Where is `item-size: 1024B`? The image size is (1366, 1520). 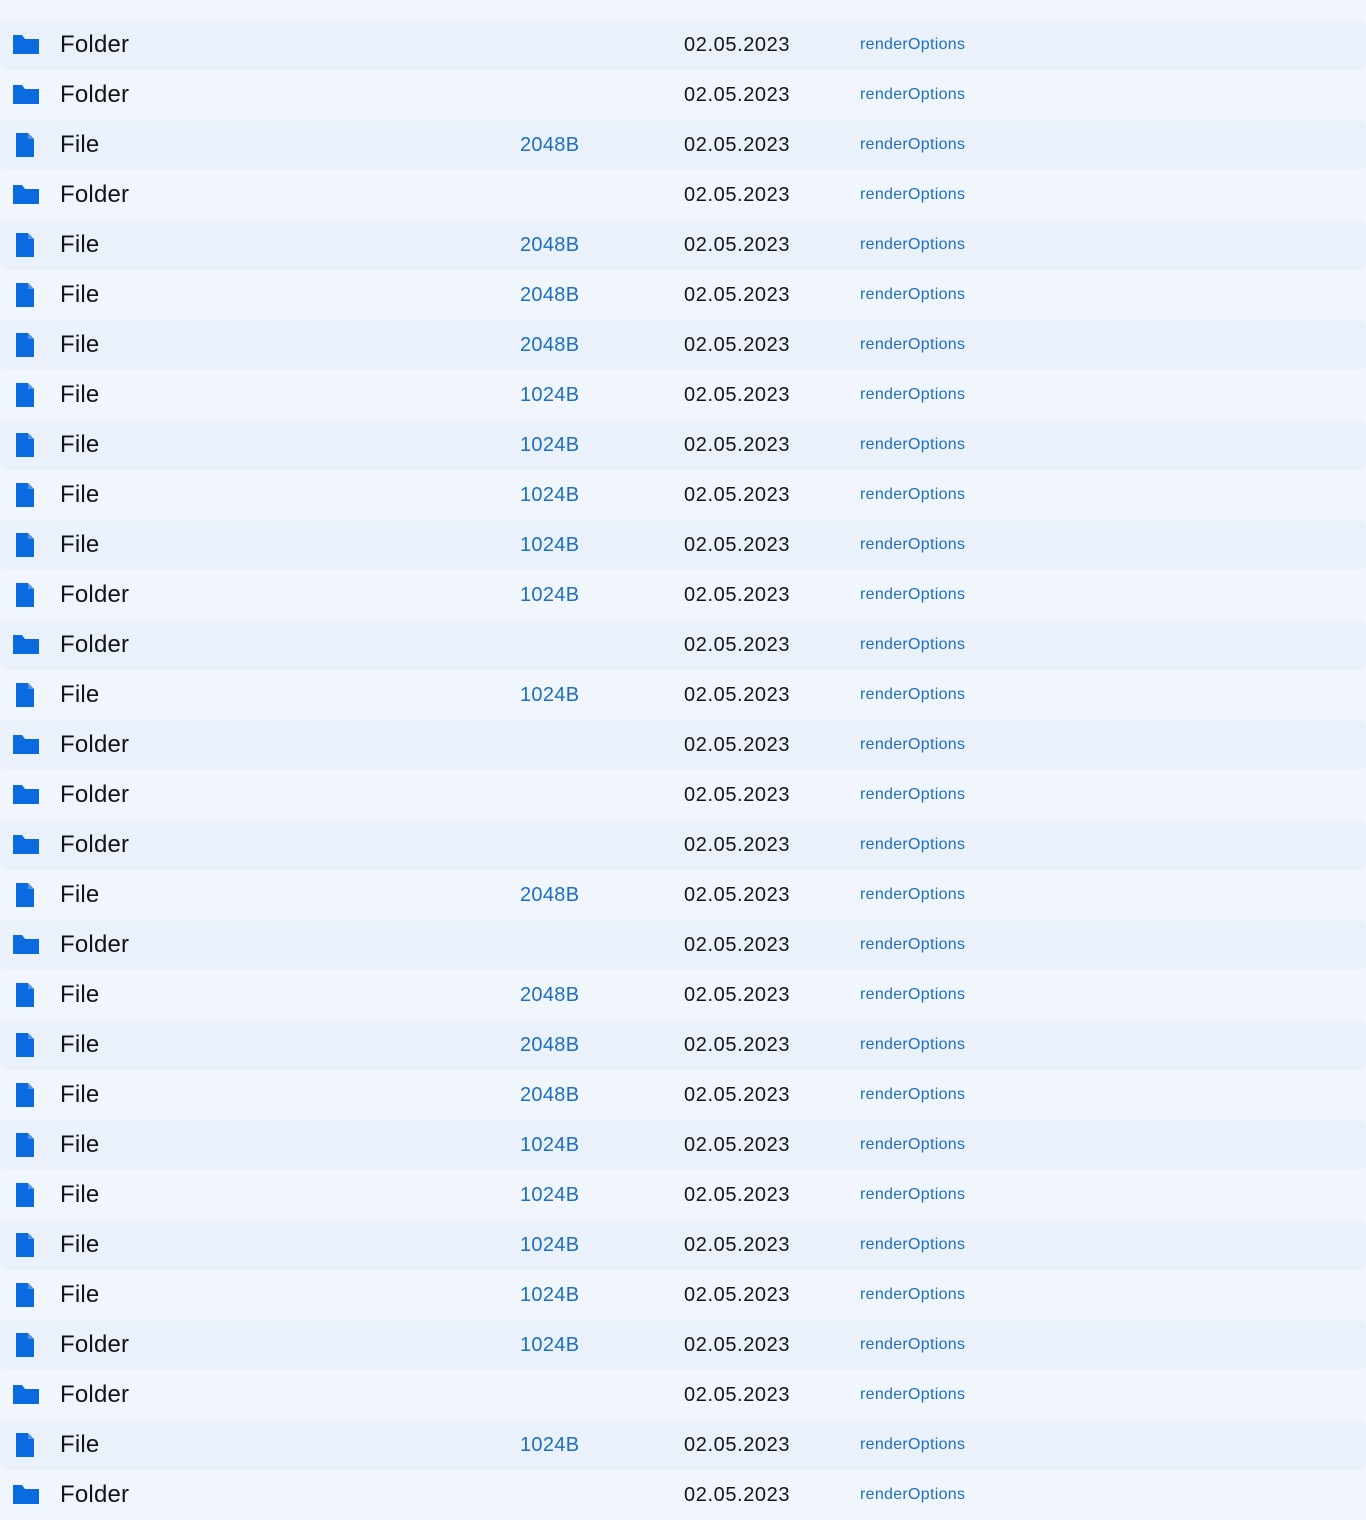 item-size: 1024B is located at coordinates (550, 695).